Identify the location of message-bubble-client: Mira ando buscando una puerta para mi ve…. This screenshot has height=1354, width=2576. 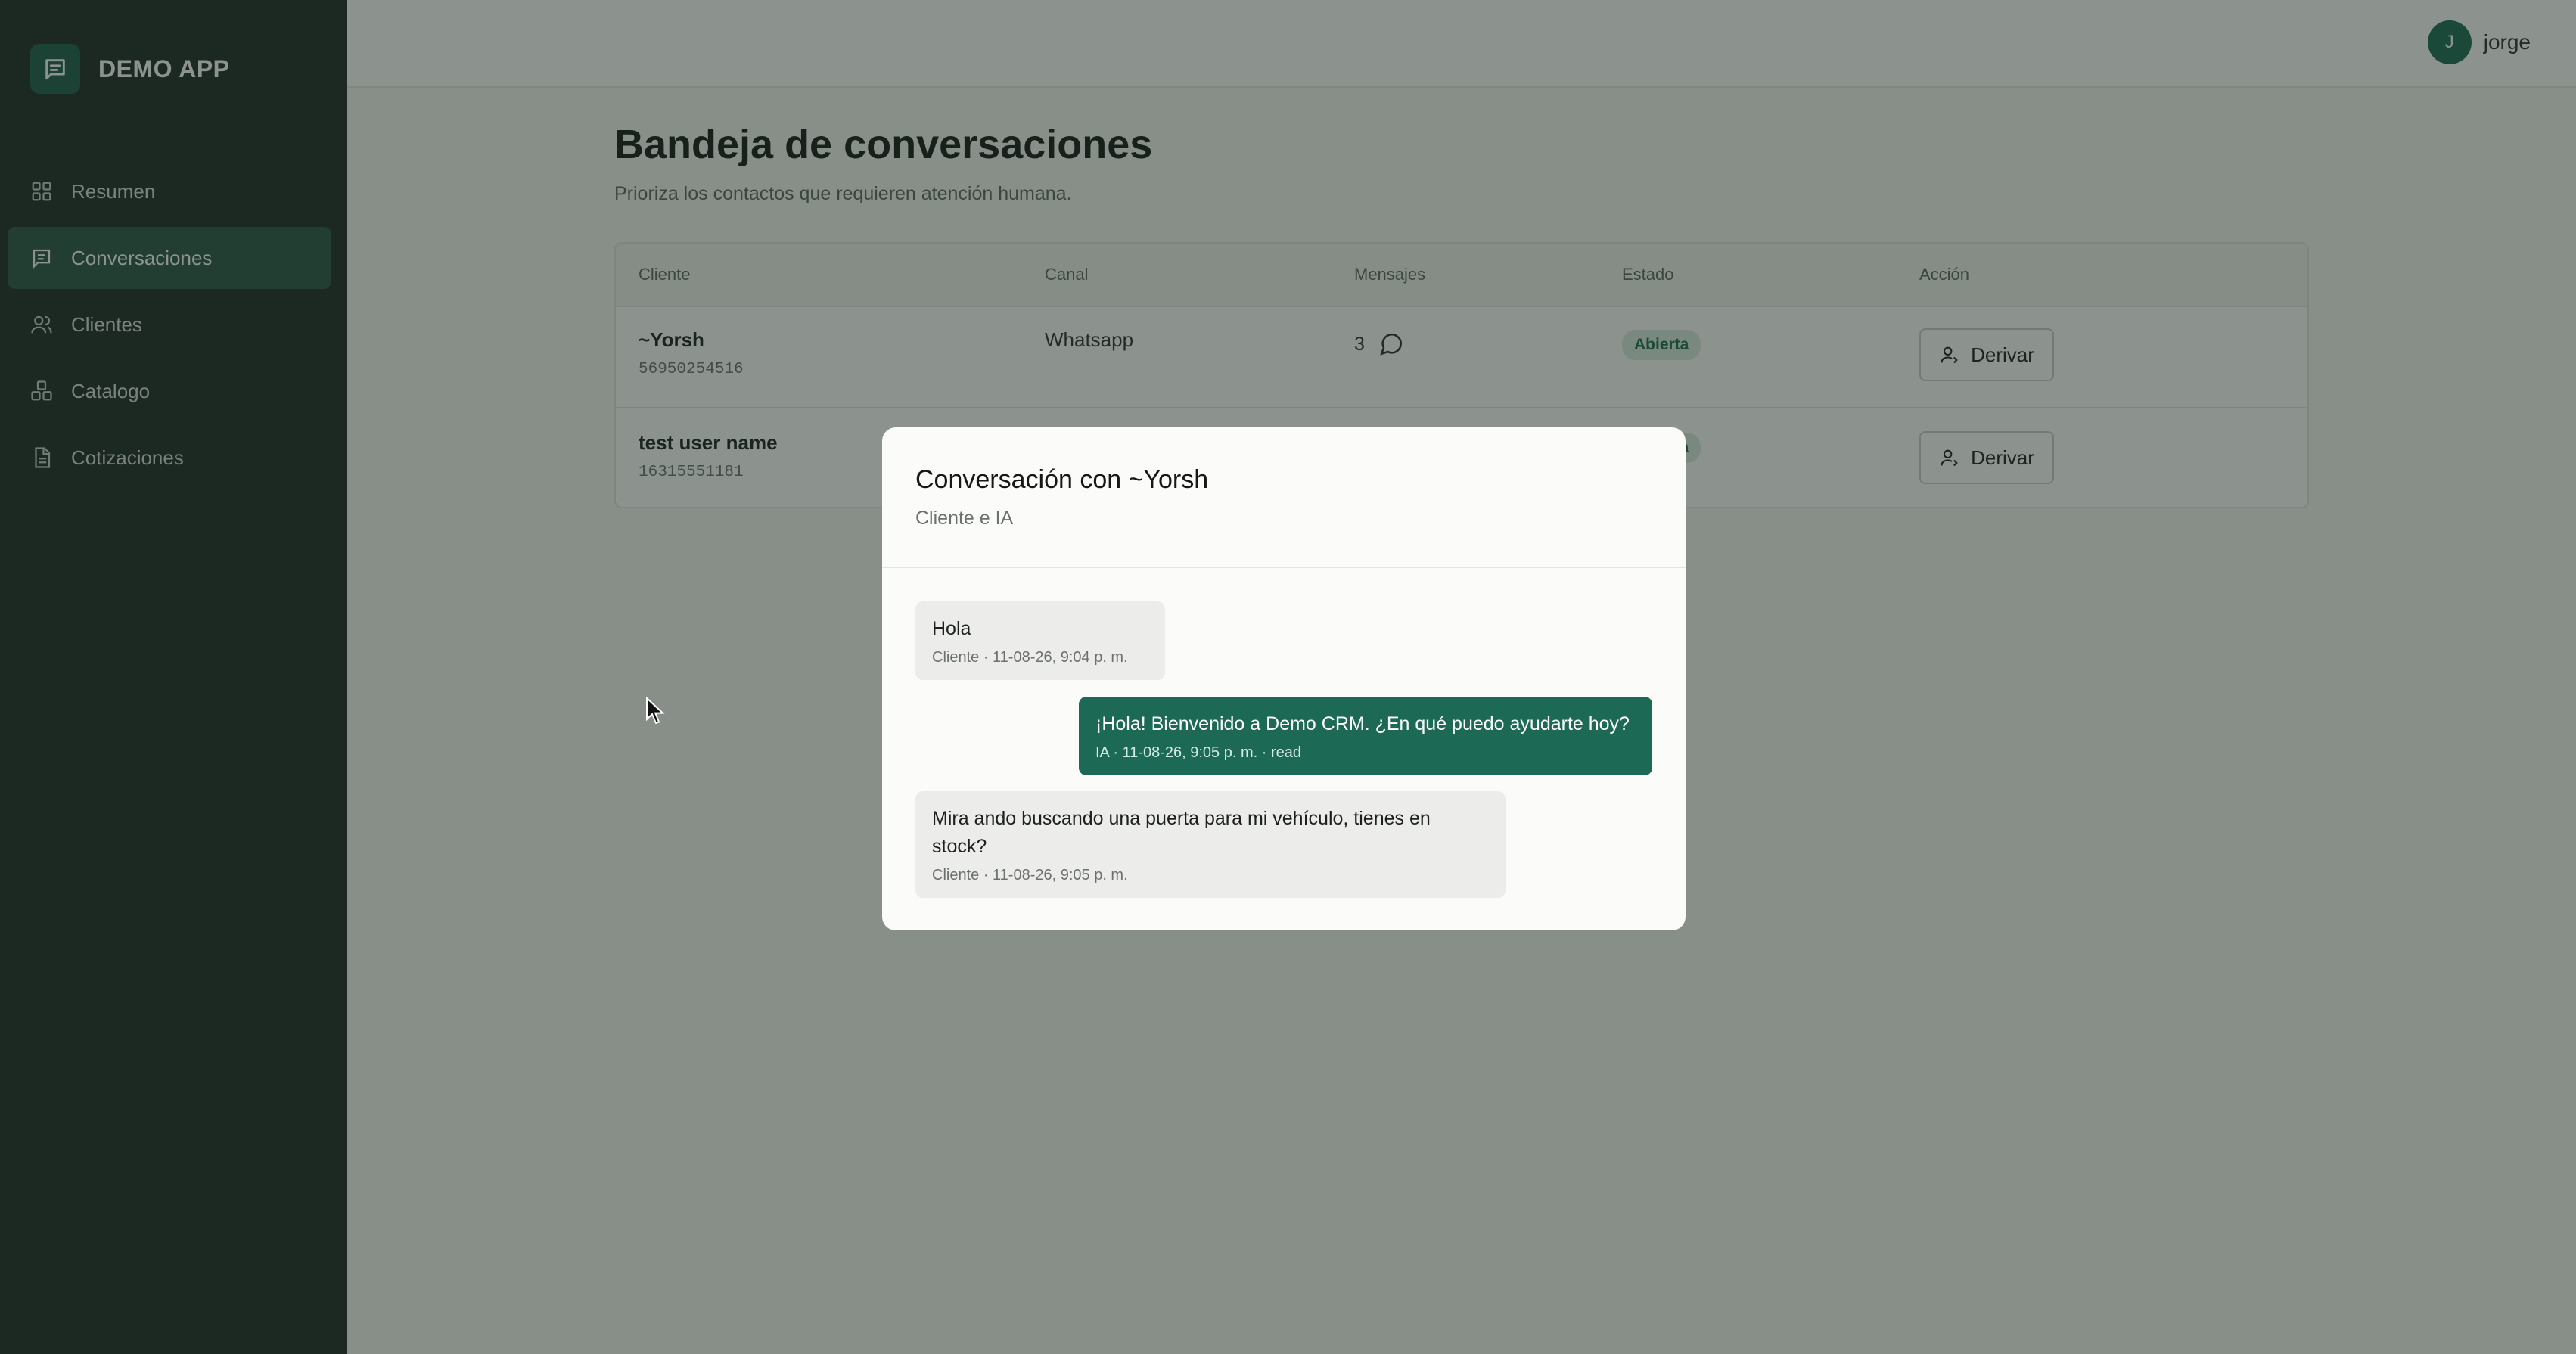
(1210, 845).